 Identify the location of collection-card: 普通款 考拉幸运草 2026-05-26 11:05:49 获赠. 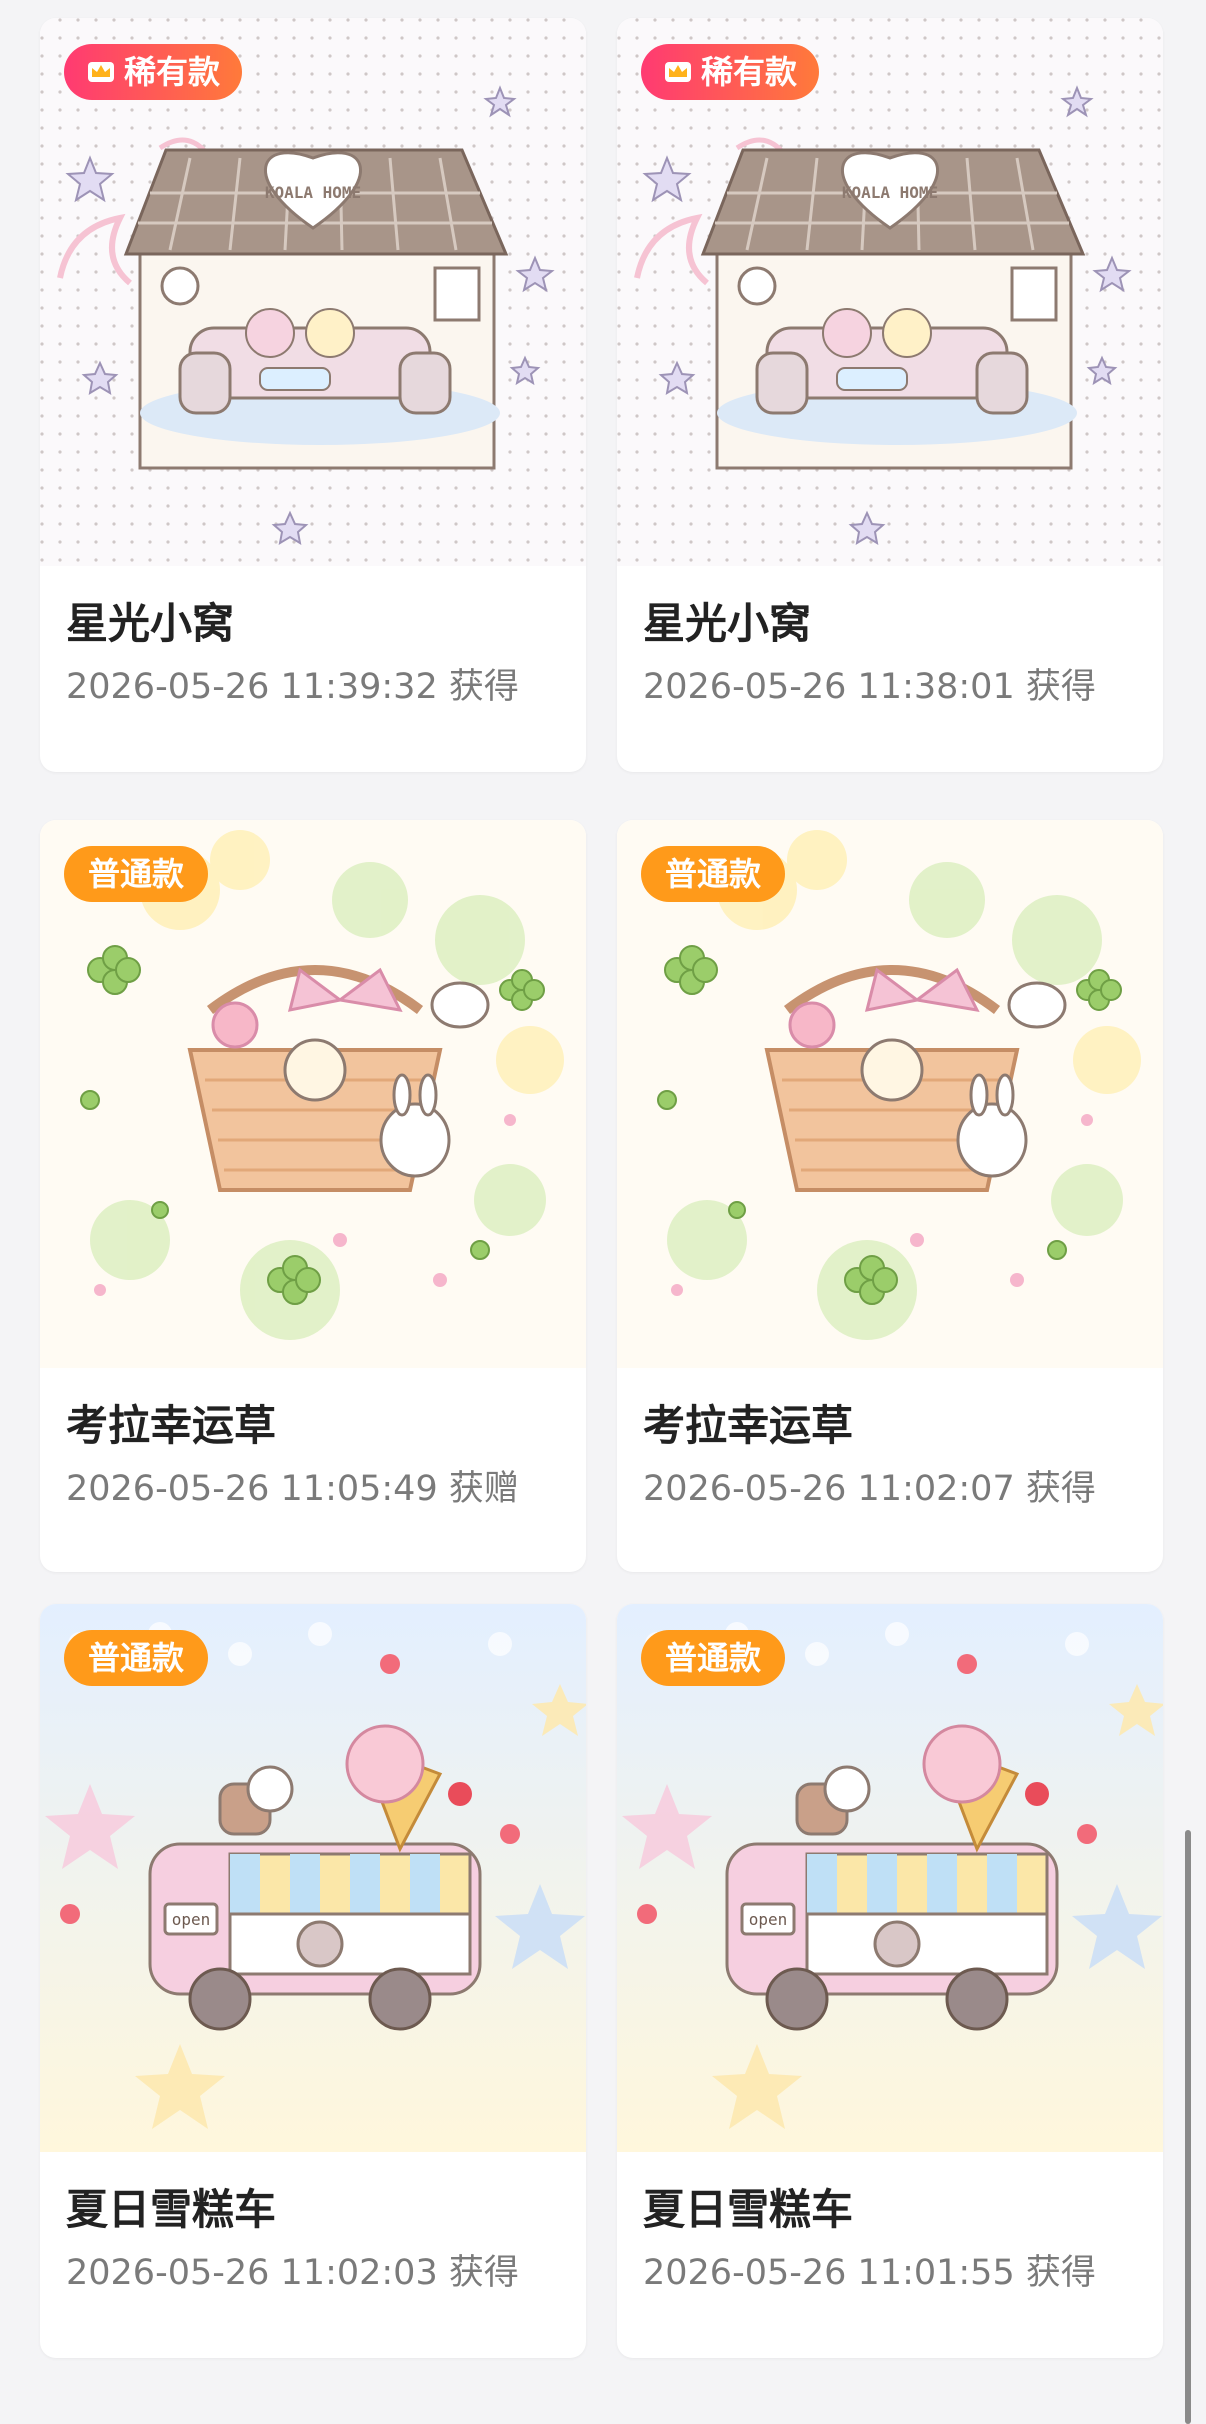
(313, 1196).